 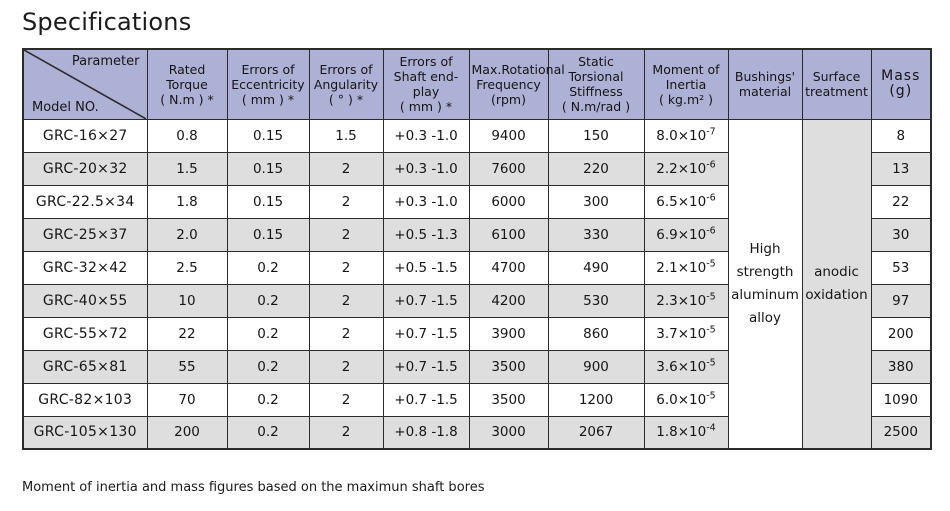 I want to click on header-line-2: Inertia, so click(x=686, y=84).